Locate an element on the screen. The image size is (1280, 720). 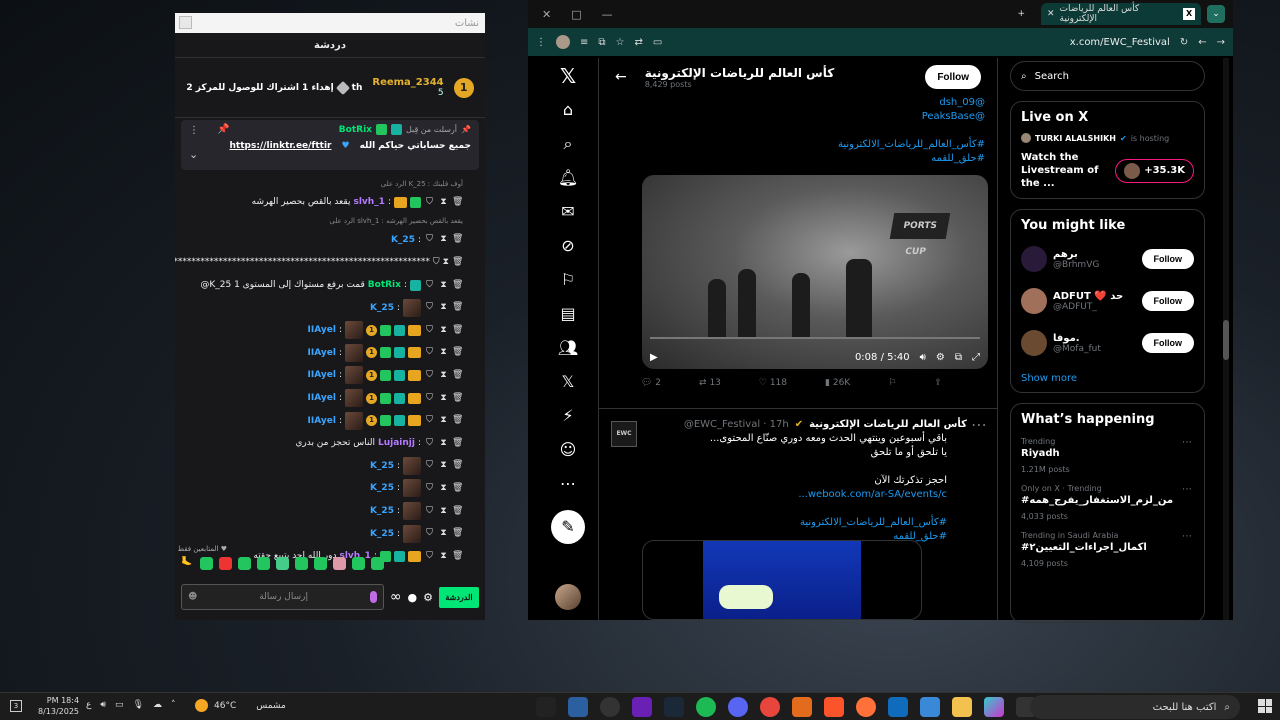
verified-orgs-icon: ⚡ is located at coordinates (568, 416).